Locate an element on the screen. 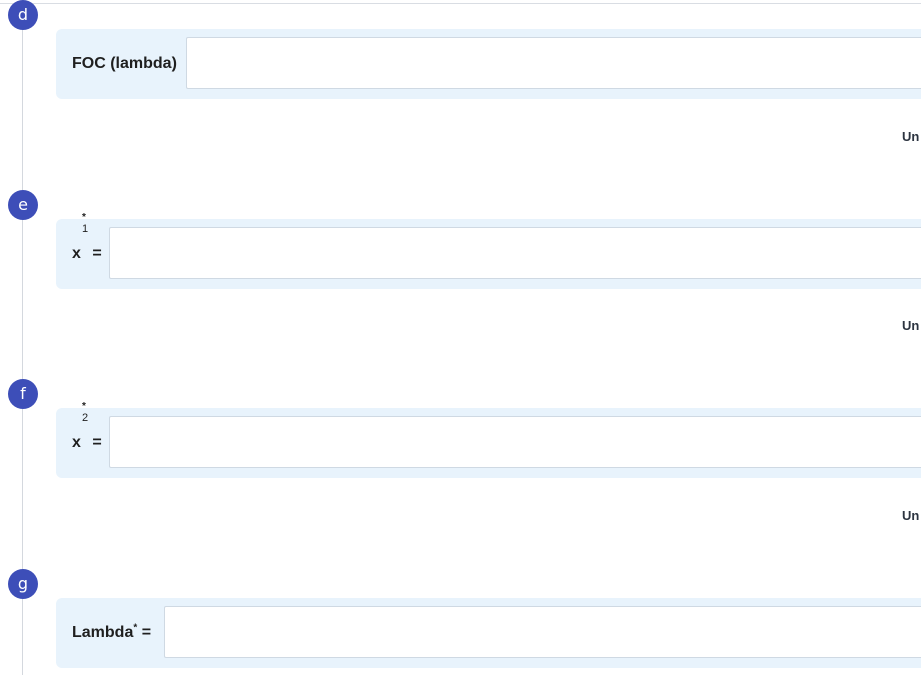 This screenshot has height=675, width=921. x2-star-equals: = is located at coordinates (97, 442).